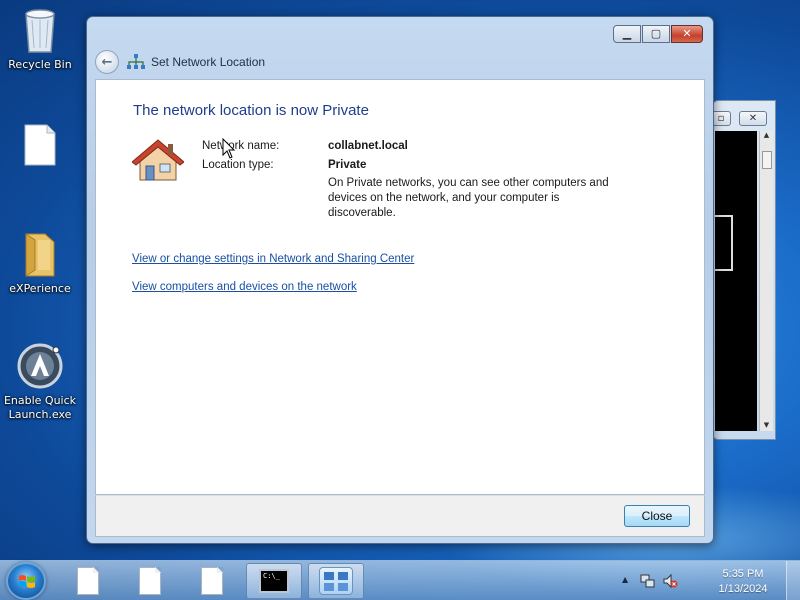 Image resolution: width=800 pixels, height=600 pixels. I want to click on maximize-button: ▢, so click(656, 34).